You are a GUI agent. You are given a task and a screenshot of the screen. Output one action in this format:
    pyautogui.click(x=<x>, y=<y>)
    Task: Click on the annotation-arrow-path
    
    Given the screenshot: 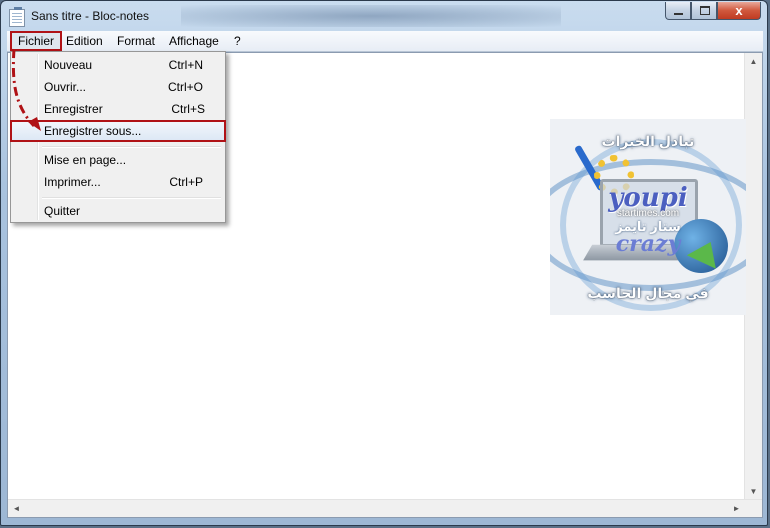 What is the action you would take?
    pyautogui.click(x=23, y=88)
    